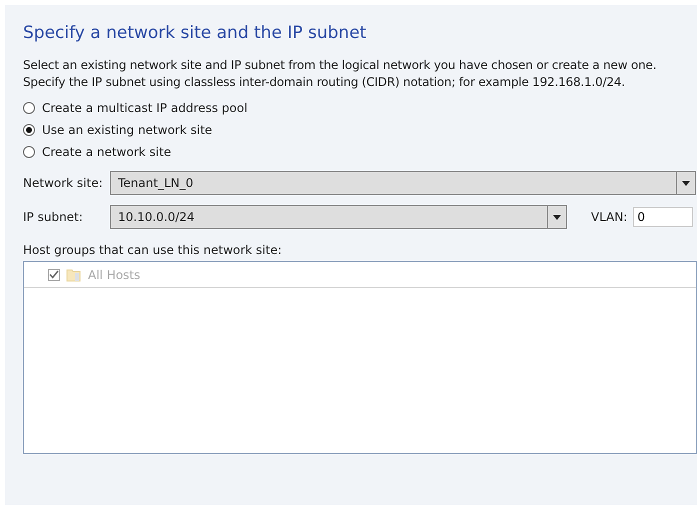  I want to click on radio-label: Use an existing network site, so click(127, 130).